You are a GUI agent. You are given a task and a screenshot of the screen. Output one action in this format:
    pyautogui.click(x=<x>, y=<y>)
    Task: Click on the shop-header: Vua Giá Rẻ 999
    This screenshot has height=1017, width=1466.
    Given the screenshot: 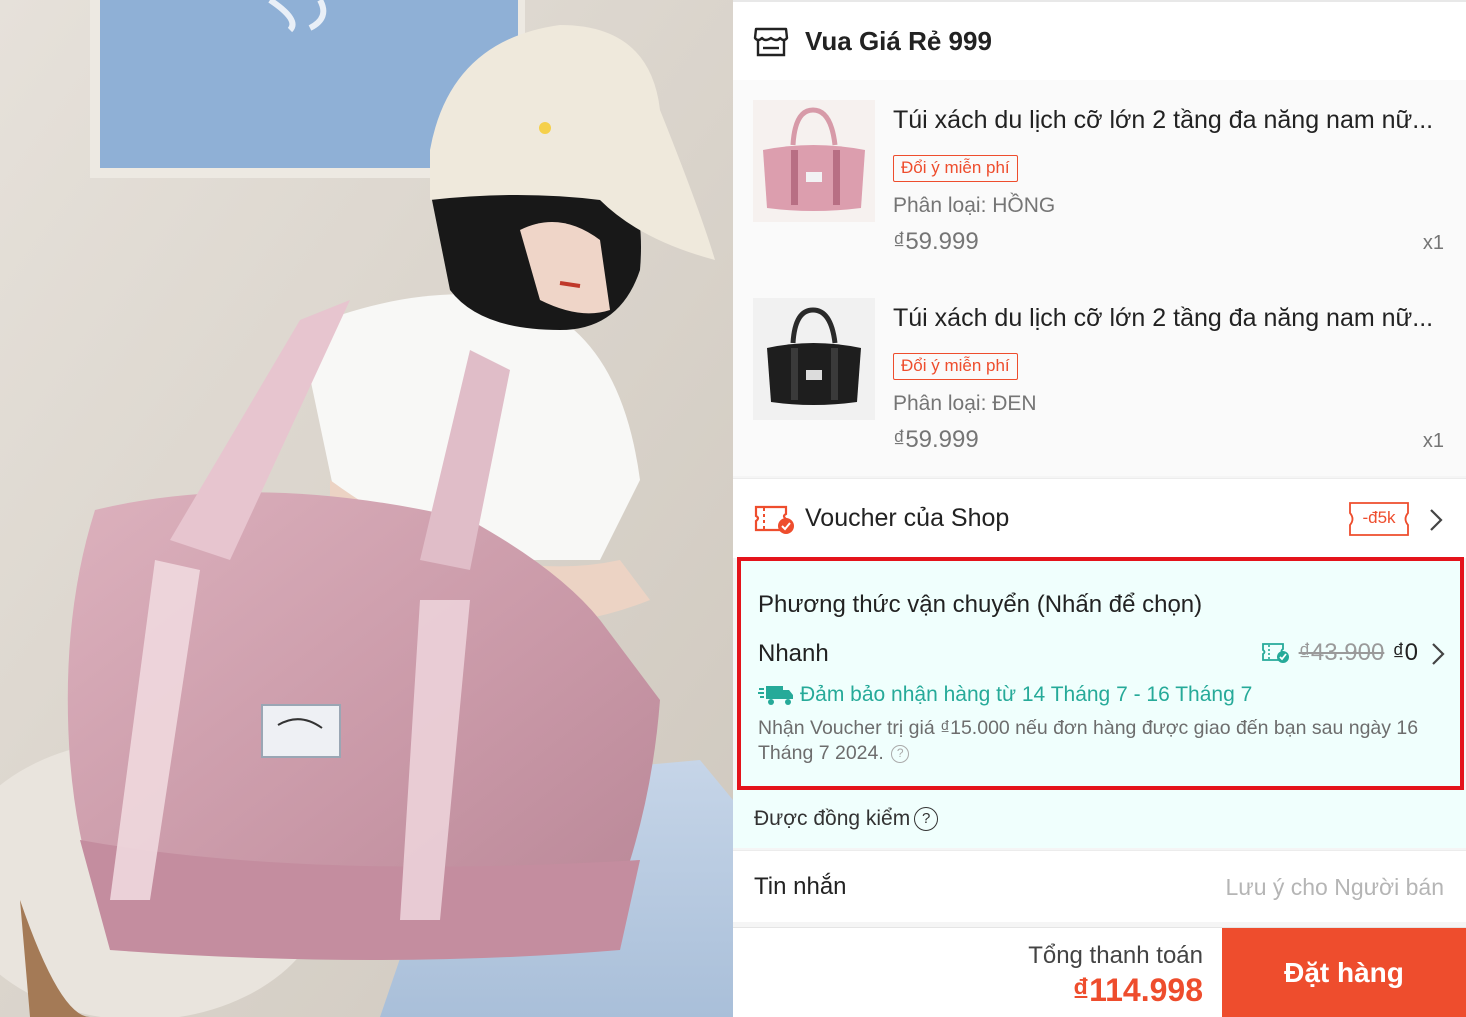 What is the action you would take?
    pyautogui.click(x=1099, y=40)
    